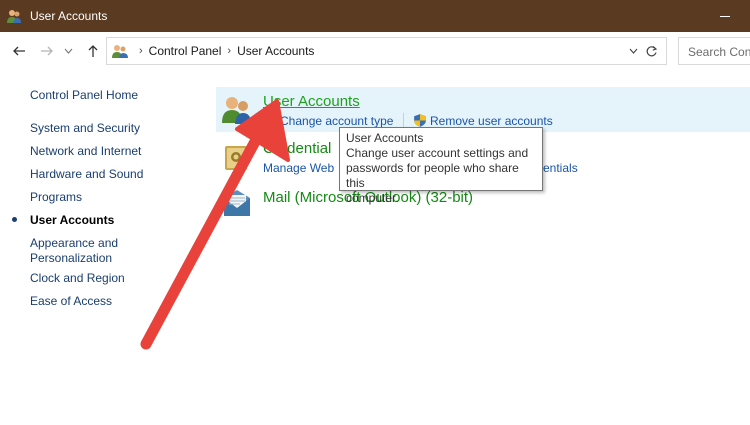  What do you see at coordinates (298, 168) in the screenshot?
I see `manage-web-credentials-link: Manage Web` at bounding box center [298, 168].